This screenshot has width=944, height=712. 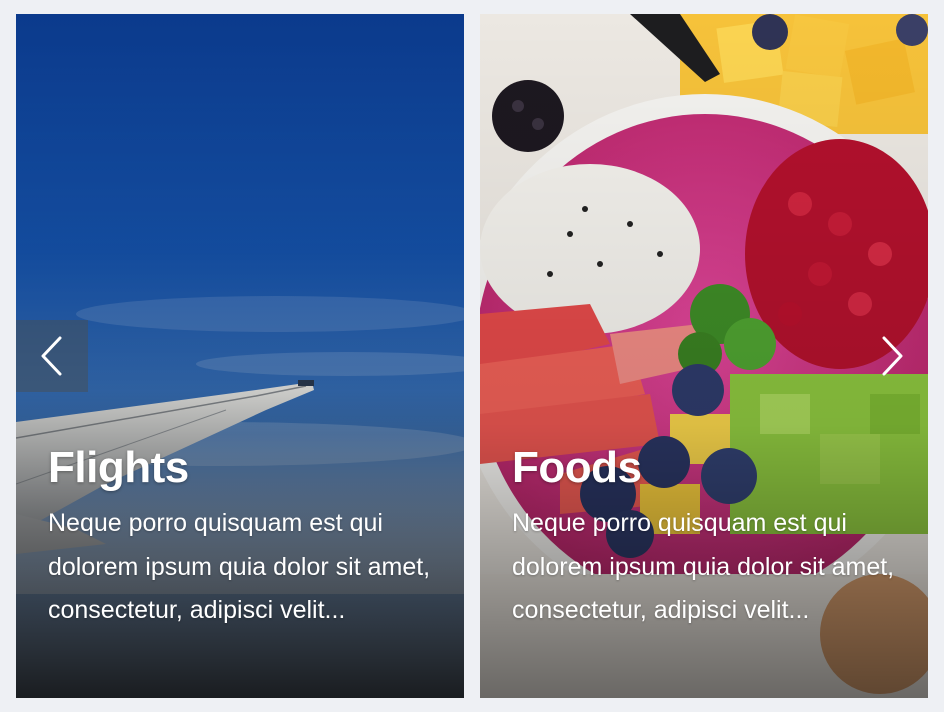 What do you see at coordinates (577, 467) in the screenshot?
I see `slide-title: Foods` at bounding box center [577, 467].